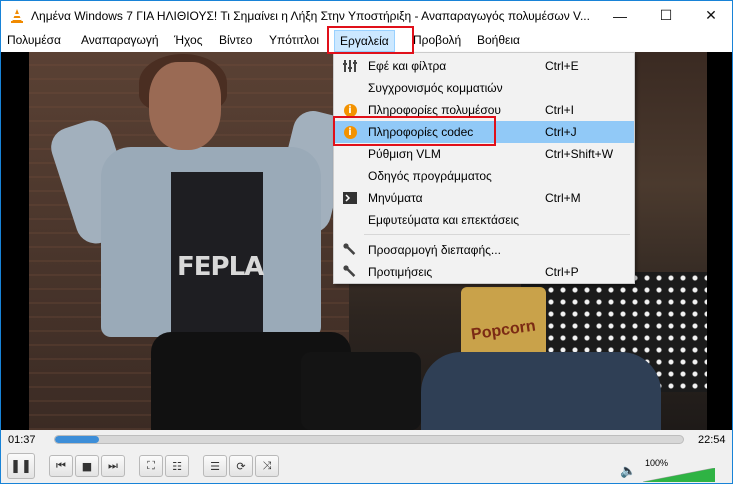 Image resolution: width=733 pixels, height=484 pixels. I want to click on menu-item-label: Ρύθμιση VLM, so click(404, 154).